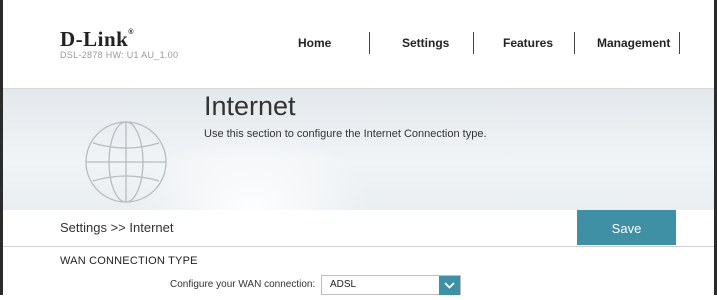  What do you see at coordinates (528, 43) in the screenshot?
I see `nav-features: Features` at bounding box center [528, 43].